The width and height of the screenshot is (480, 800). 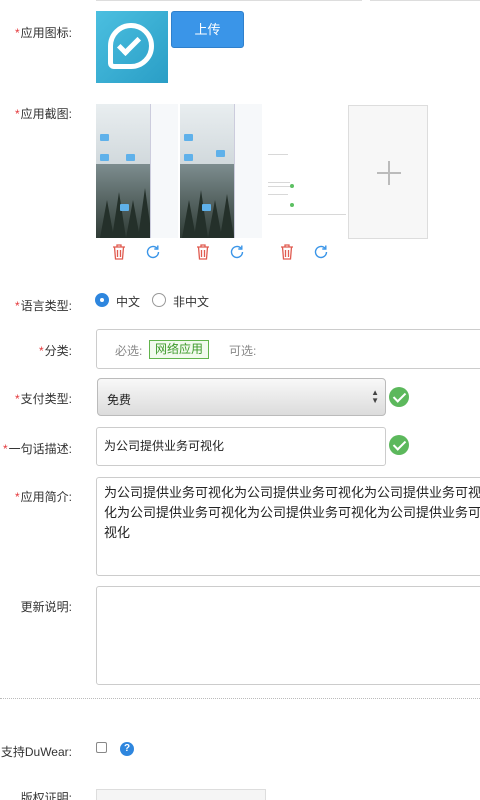 I want to click on previous-field-edge-left, so click(x=229, y=0).